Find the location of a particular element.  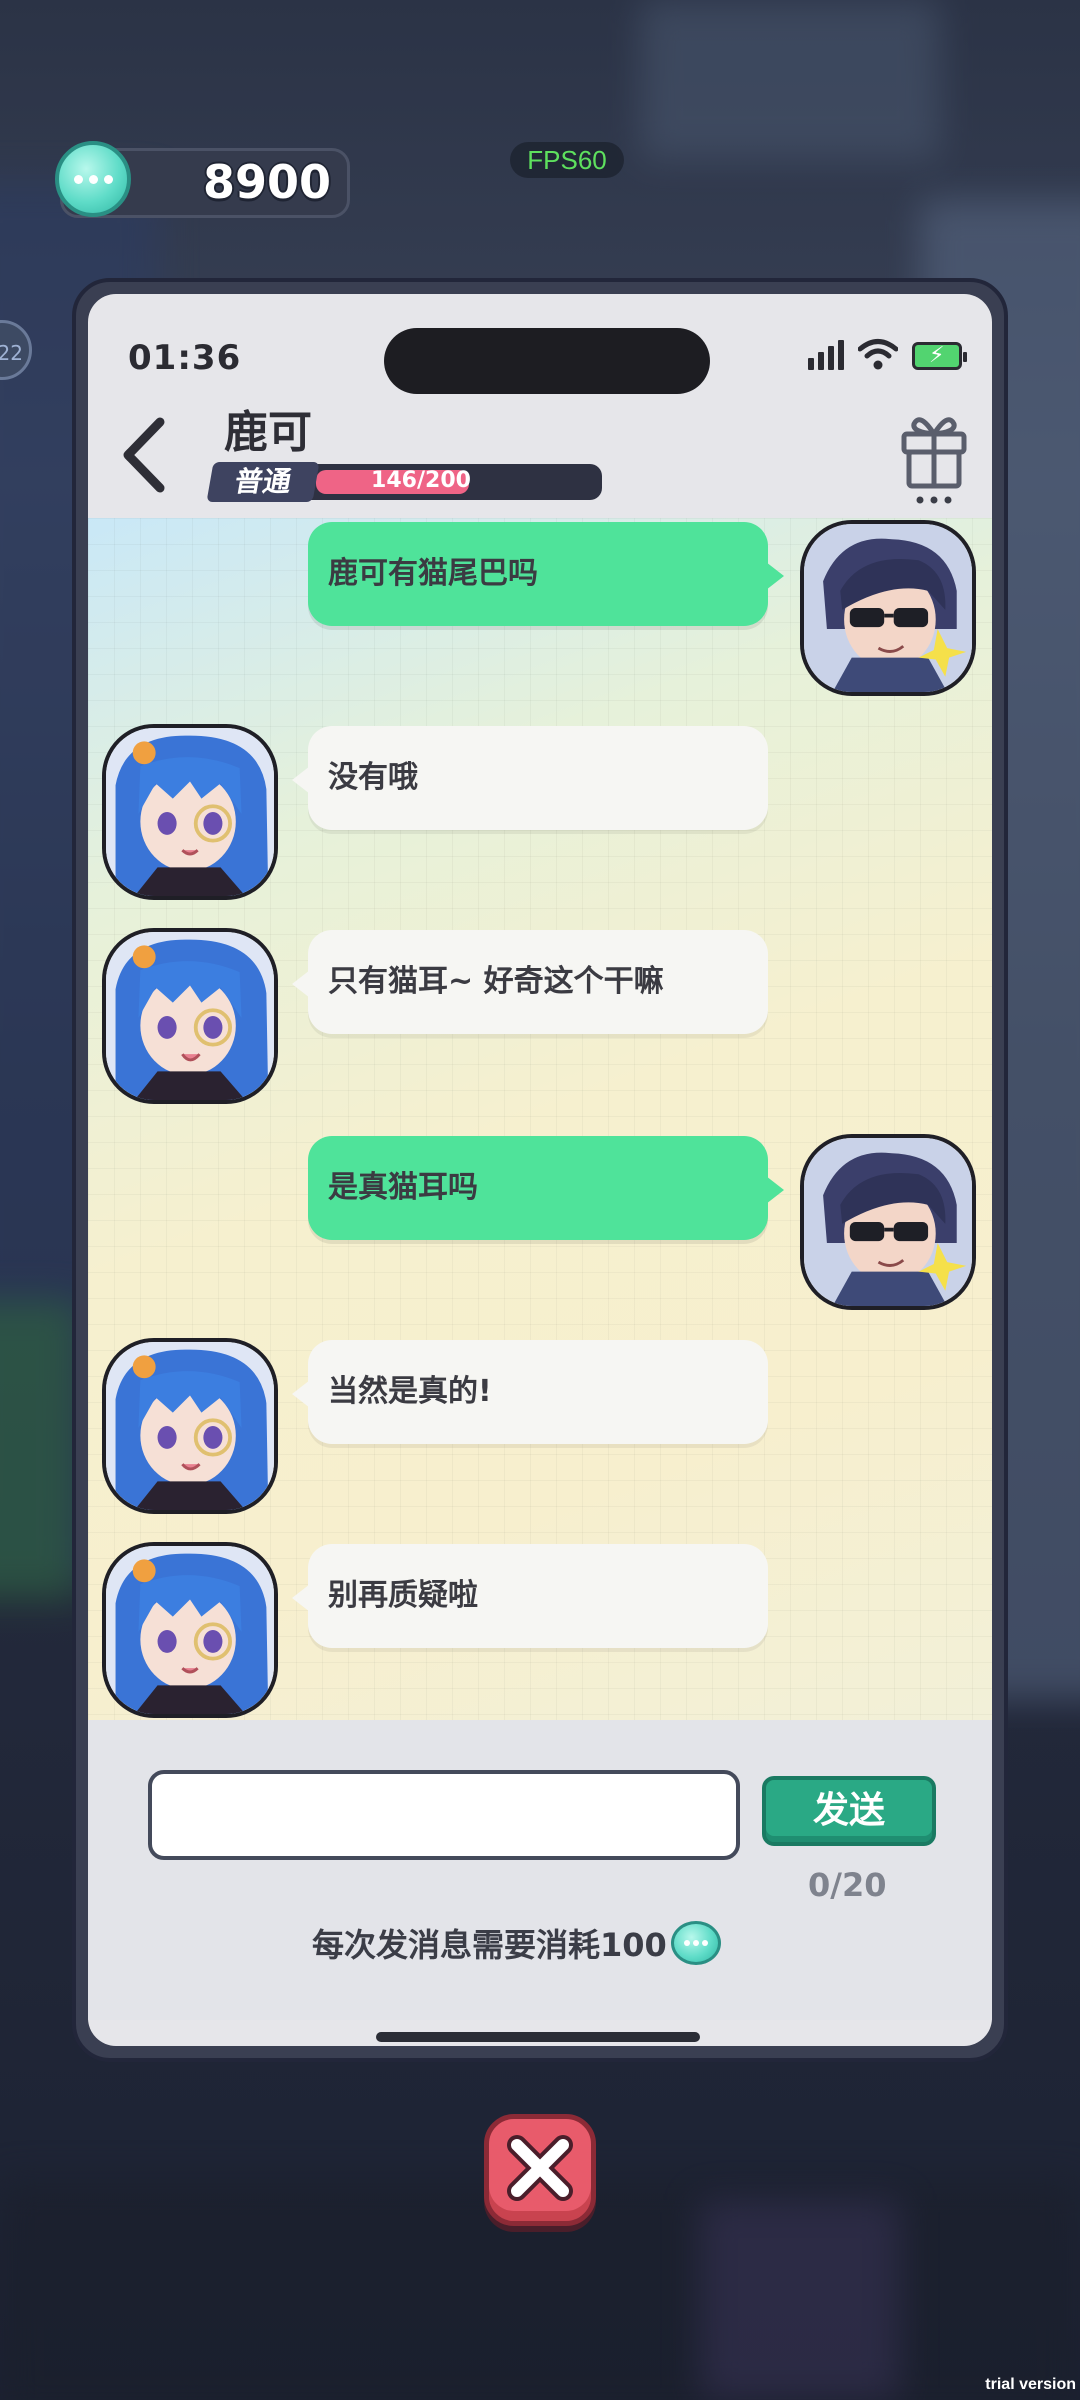

npc-message-bubble: 别再质疑啦 is located at coordinates (530, 1596).